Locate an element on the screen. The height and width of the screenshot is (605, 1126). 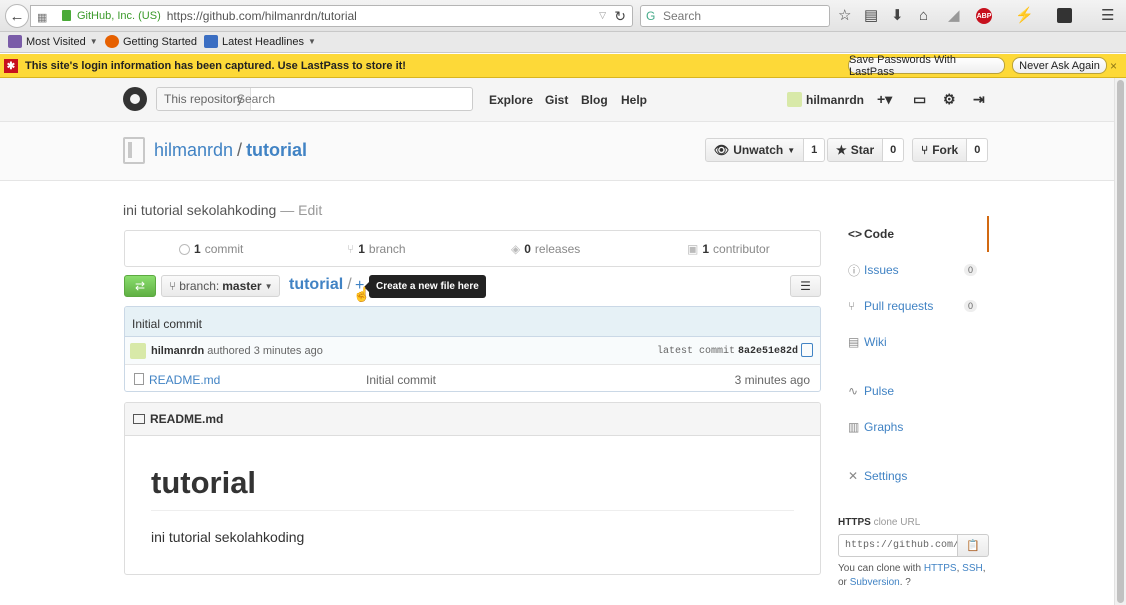
user-menu: hilmanrdn is located at coordinates (825, 99).